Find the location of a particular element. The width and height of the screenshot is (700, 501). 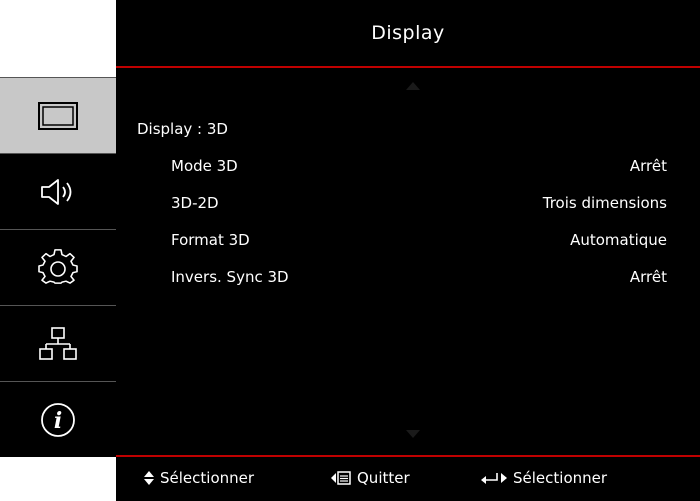

page-title: Display is located at coordinates (408, 33).